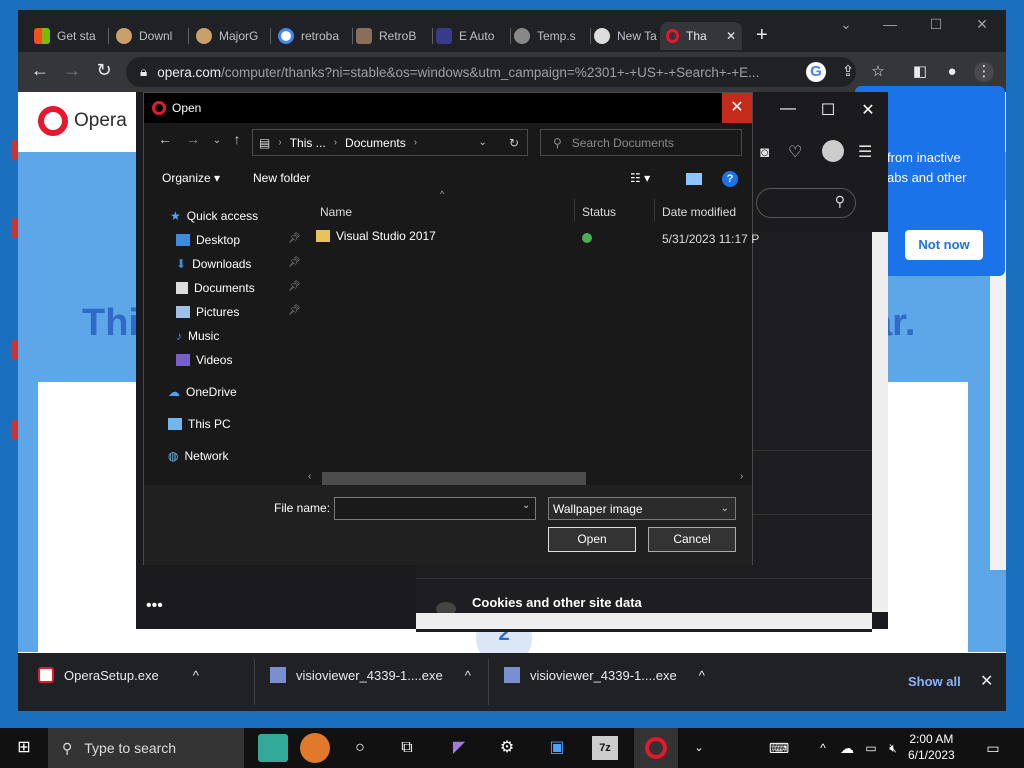 This screenshot has width=1024, height=768. What do you see at coordinates (548, 36) in the screenshot?
I see `tab: Temp.s` at bounding box center [548, 36].